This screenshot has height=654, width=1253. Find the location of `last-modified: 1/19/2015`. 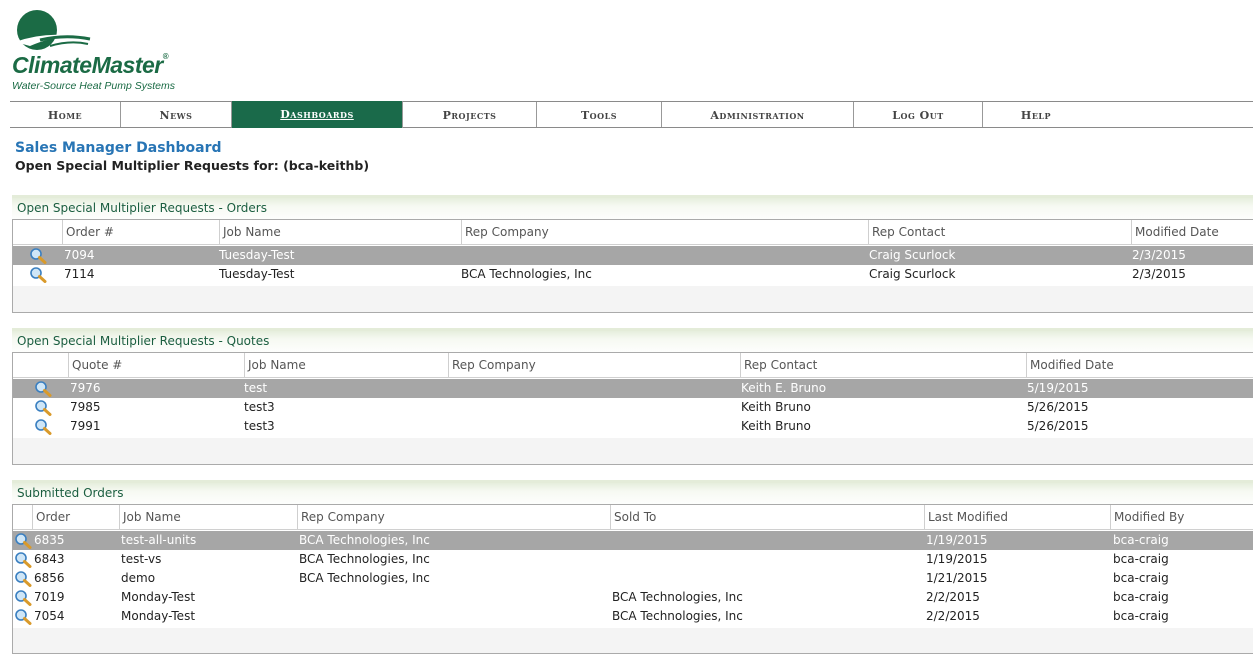

last-modified: 1/19/2015 is located at coordinates (957, 559).